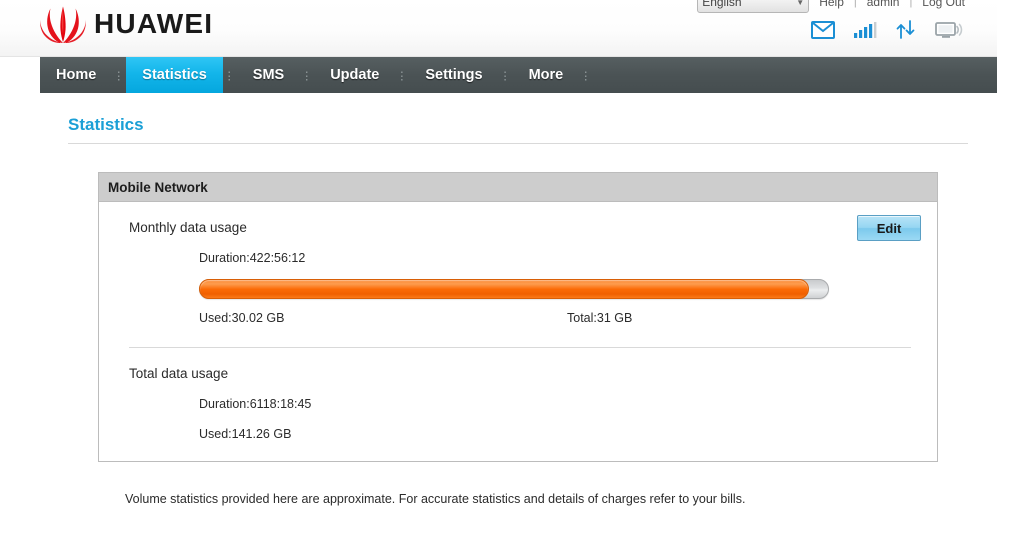 This screenshot has height=536, width=1029. What do you see at coordinates (174, 75) in the screenshot?
I see `nav-item-statistics: Statistics` at bounding box center [174, 75].